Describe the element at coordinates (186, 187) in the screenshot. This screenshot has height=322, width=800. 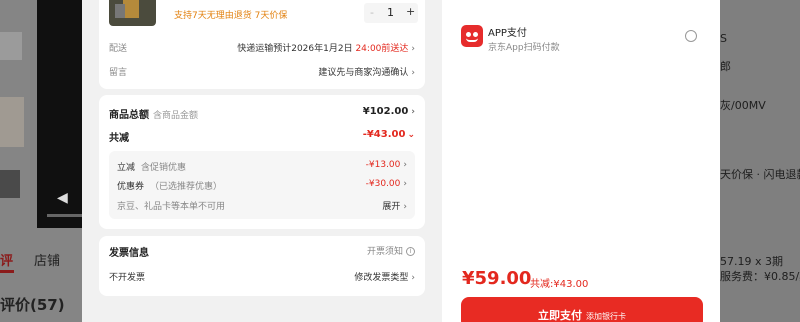
I see `coupon-sub: （已选推荐优惠）` at that location.